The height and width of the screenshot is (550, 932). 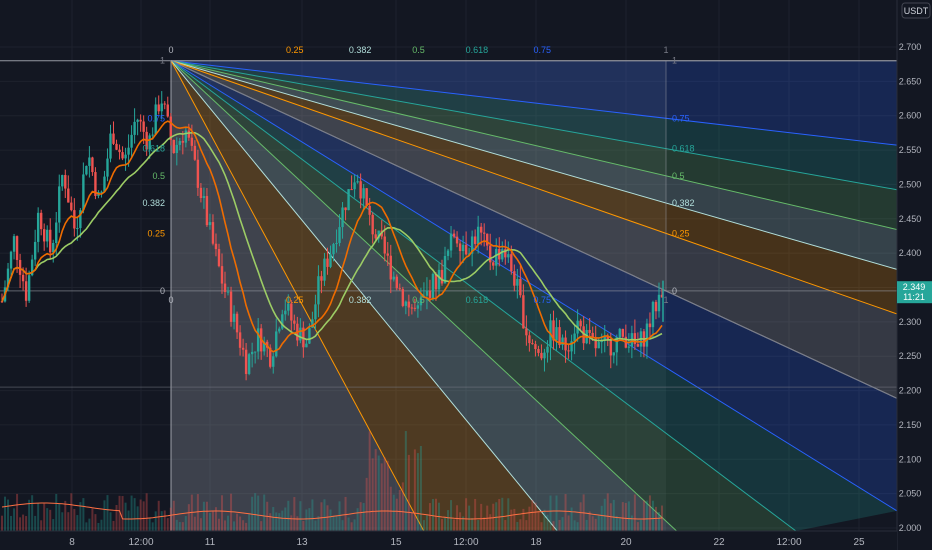 What do you see at coordinates (156, 118) in the screenshot?
I see `fib-price-label-left: 0.75` at bounding box center [156, 118].